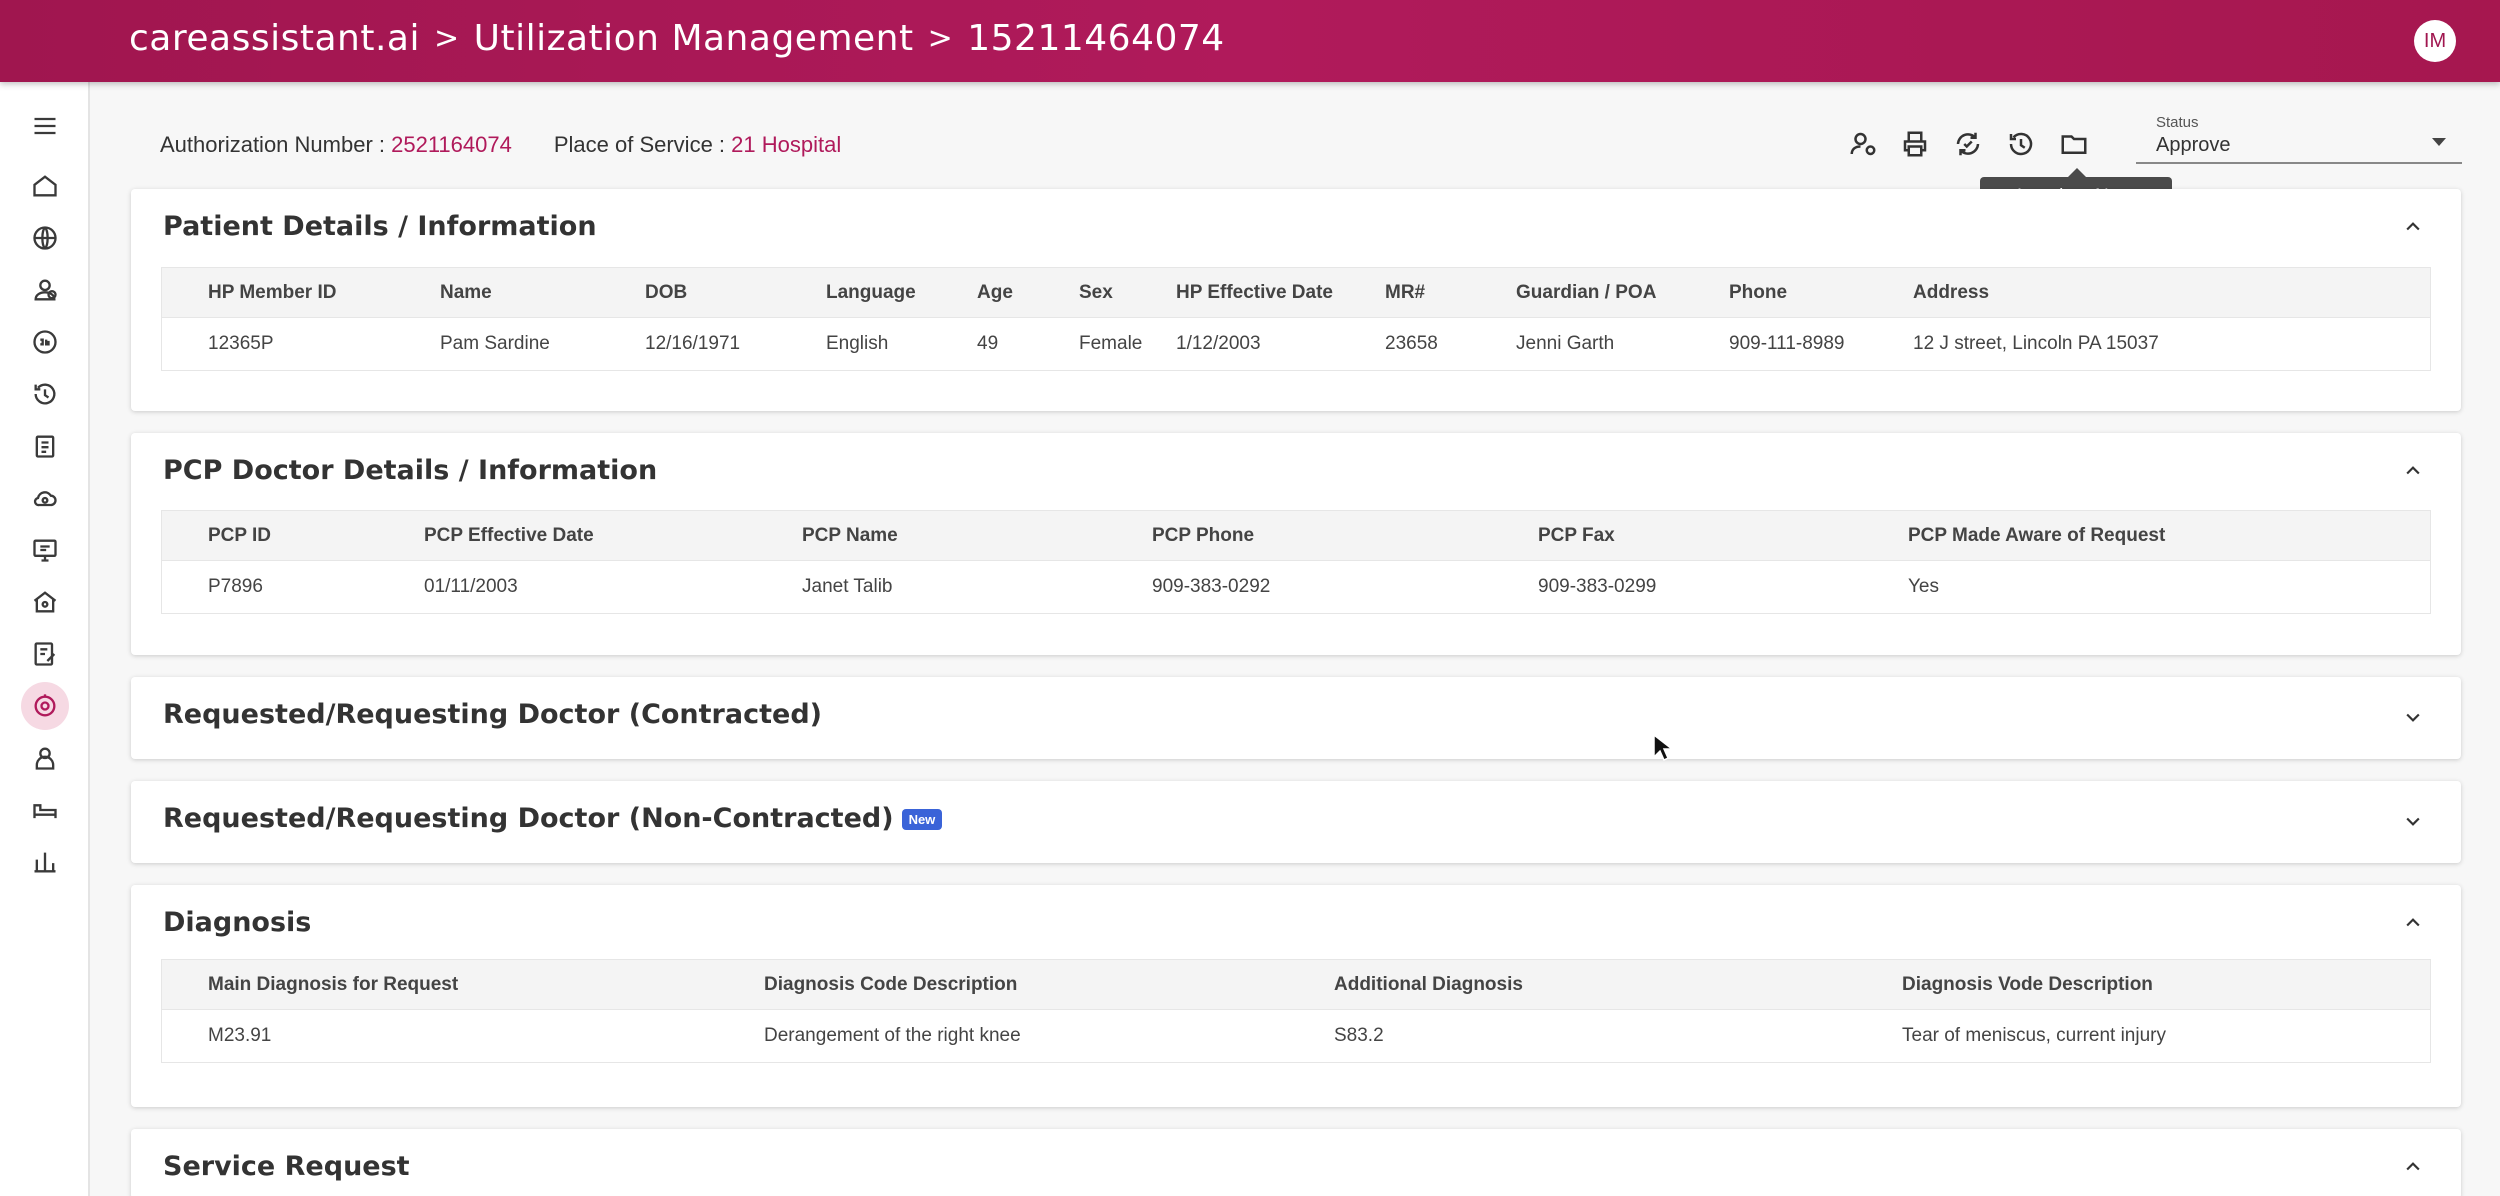 This screenshot has height=1196, width=2500. I want to click on column-header: MR#, so click(1405, 292).